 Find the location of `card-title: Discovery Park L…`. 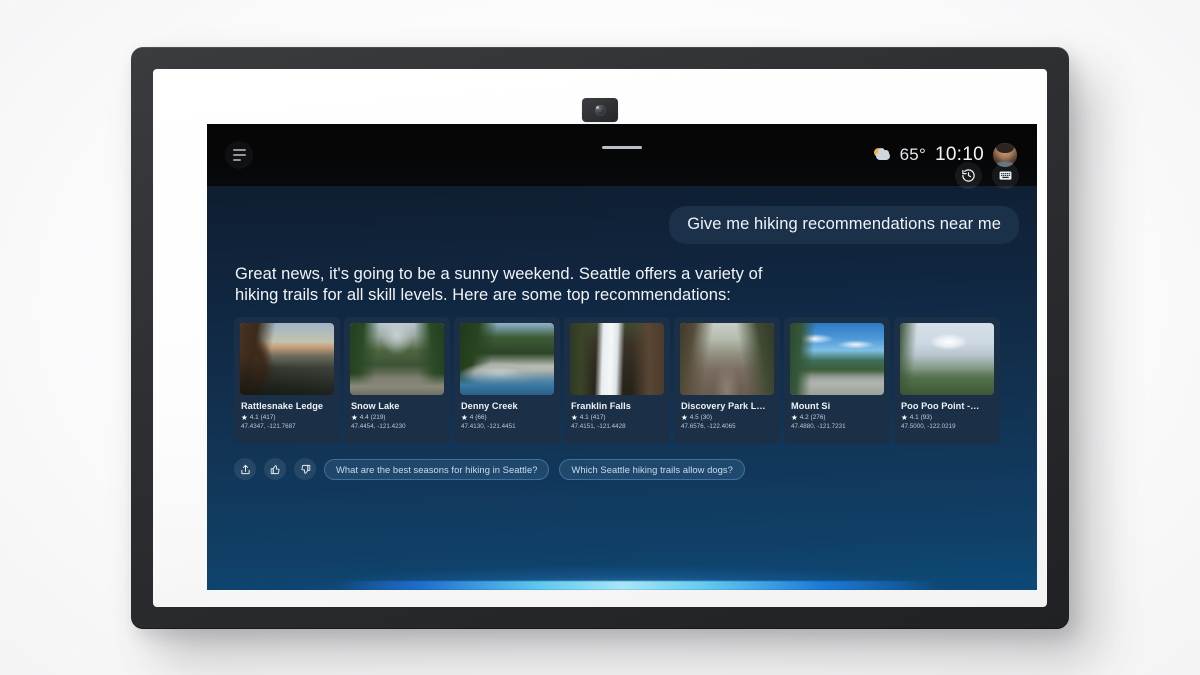

card-title: Discovery Park L… is located at coordinates (723, 406).